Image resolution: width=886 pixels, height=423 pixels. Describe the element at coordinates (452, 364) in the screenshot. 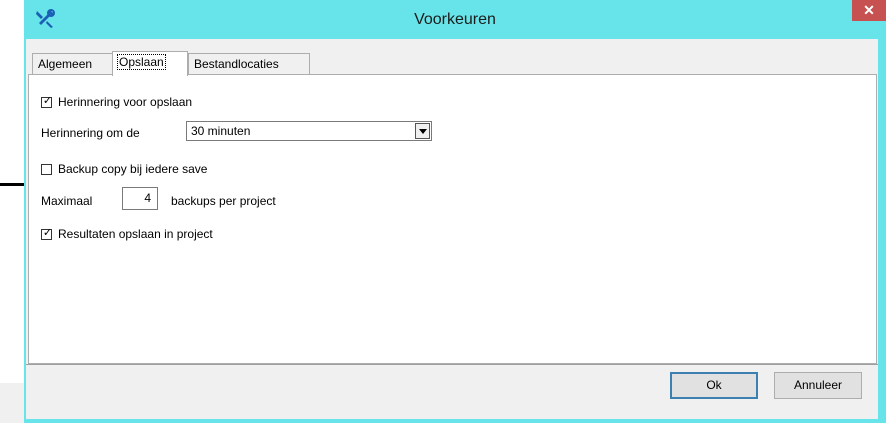

I see `footer-divider` at that location.